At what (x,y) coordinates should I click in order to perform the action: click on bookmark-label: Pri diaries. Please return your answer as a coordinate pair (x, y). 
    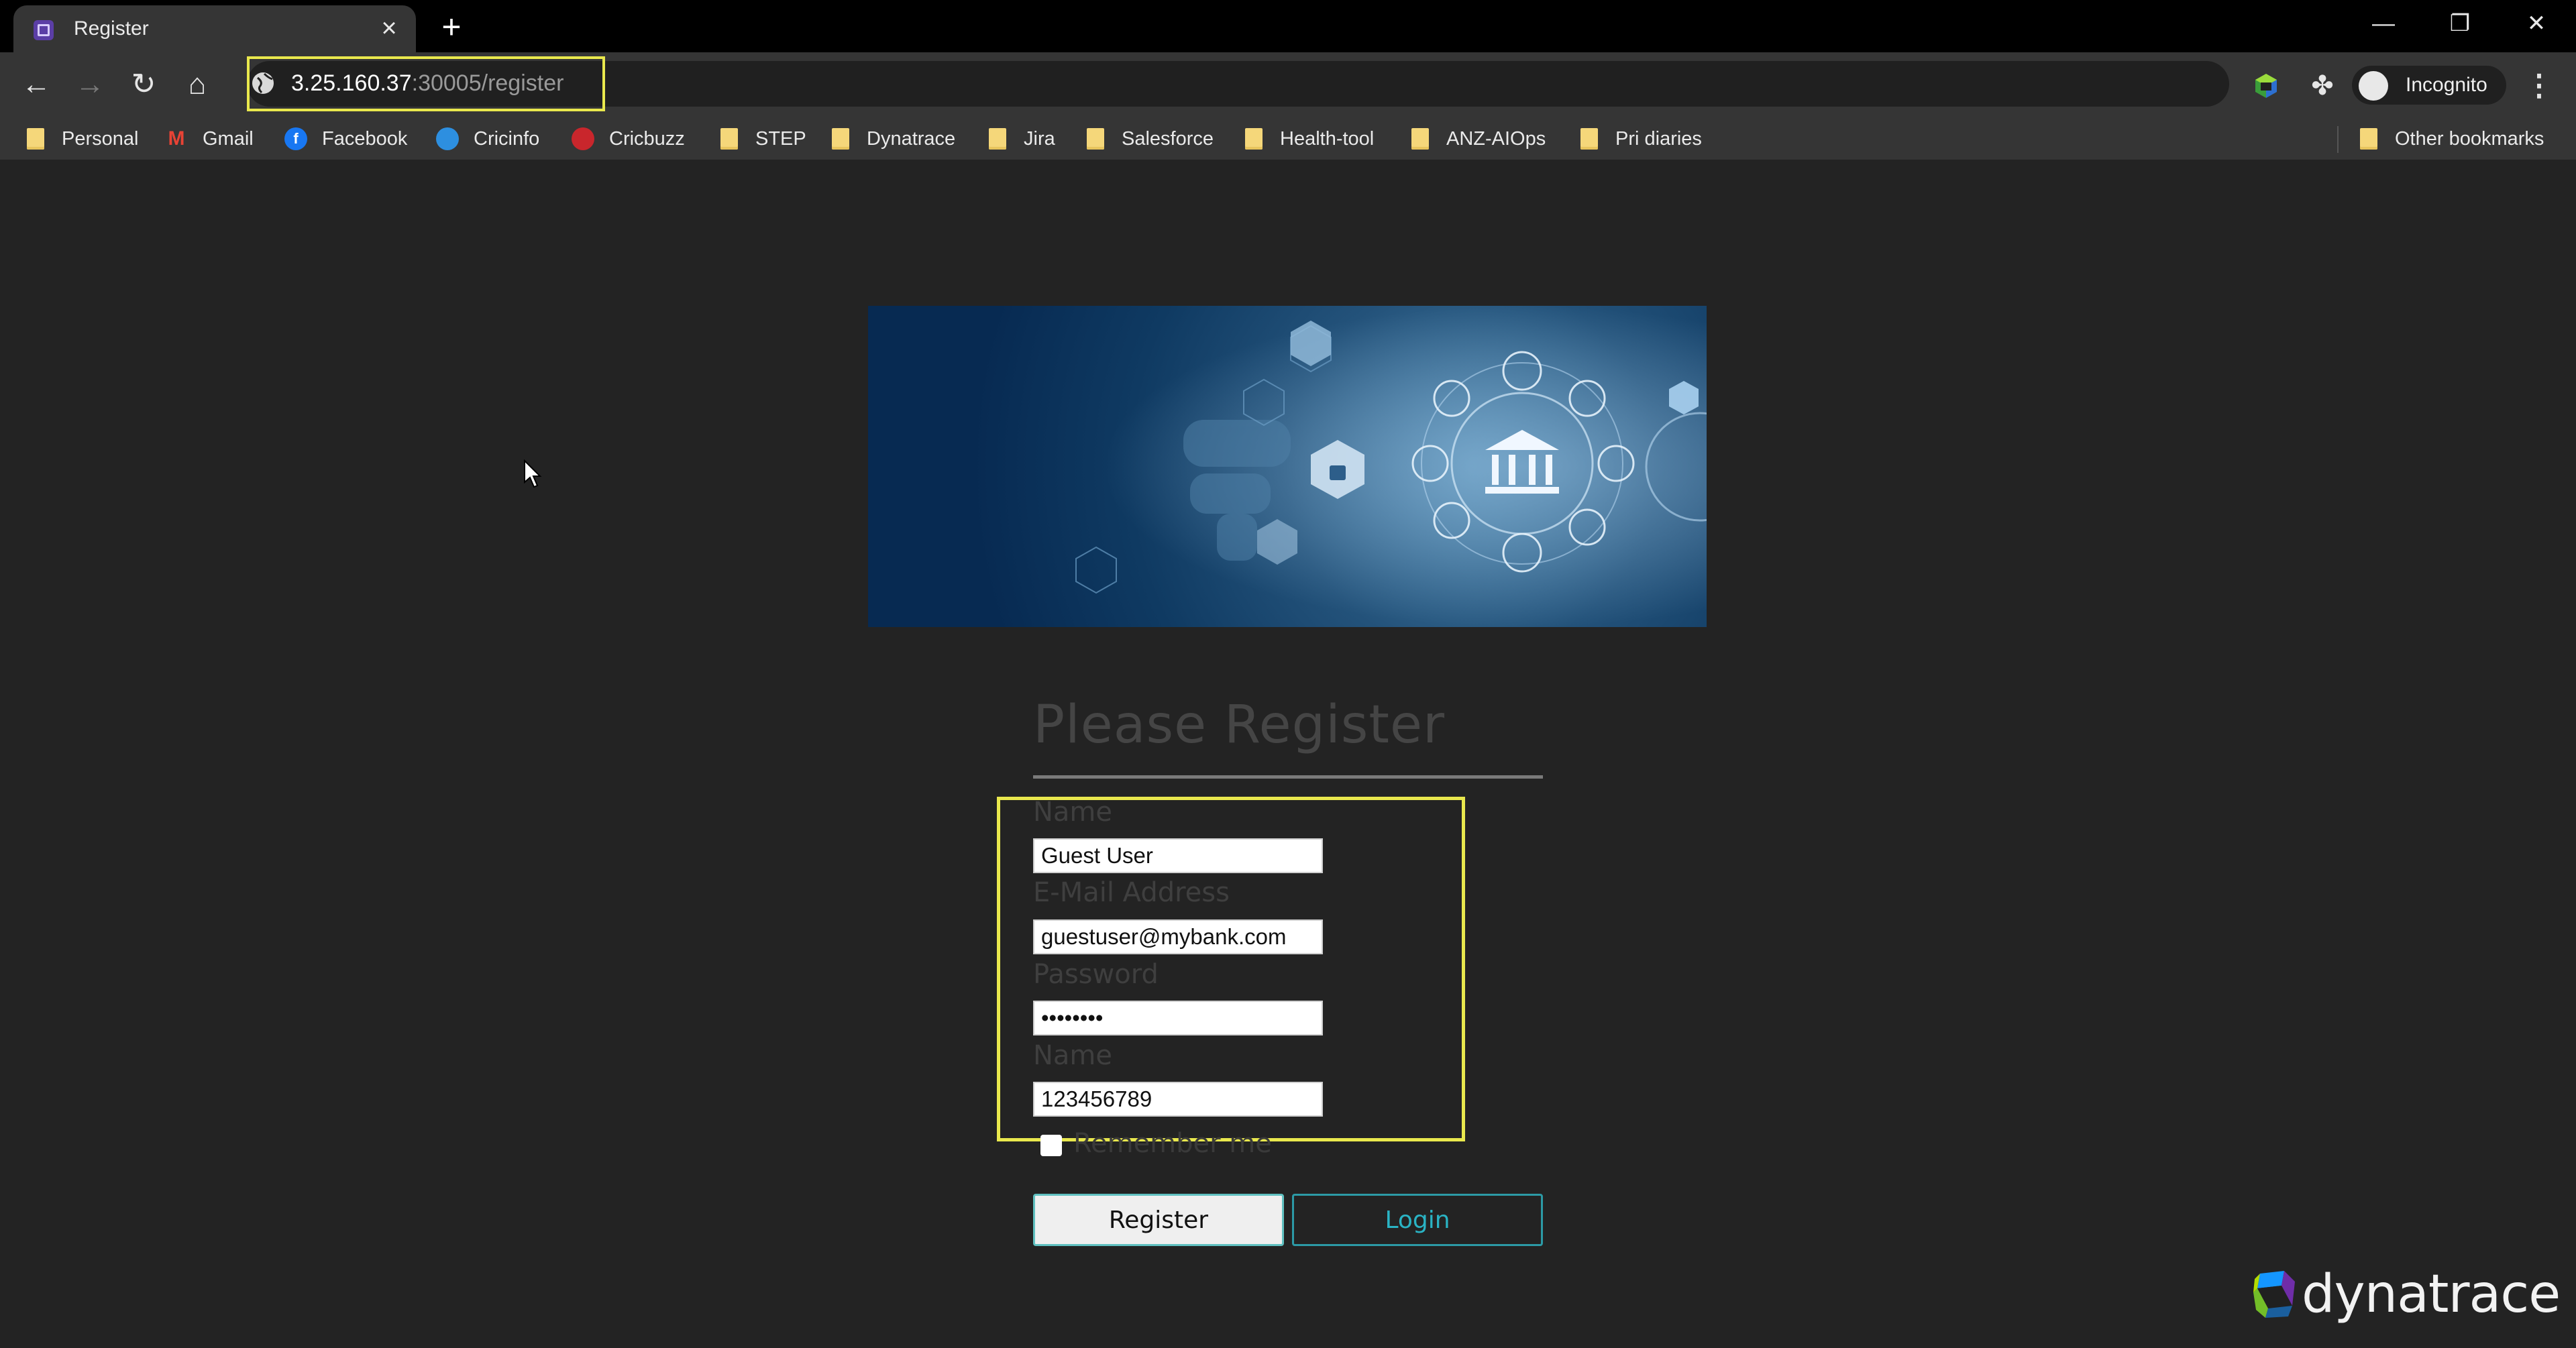
    Looking at the image, I should click on (1658, 138).